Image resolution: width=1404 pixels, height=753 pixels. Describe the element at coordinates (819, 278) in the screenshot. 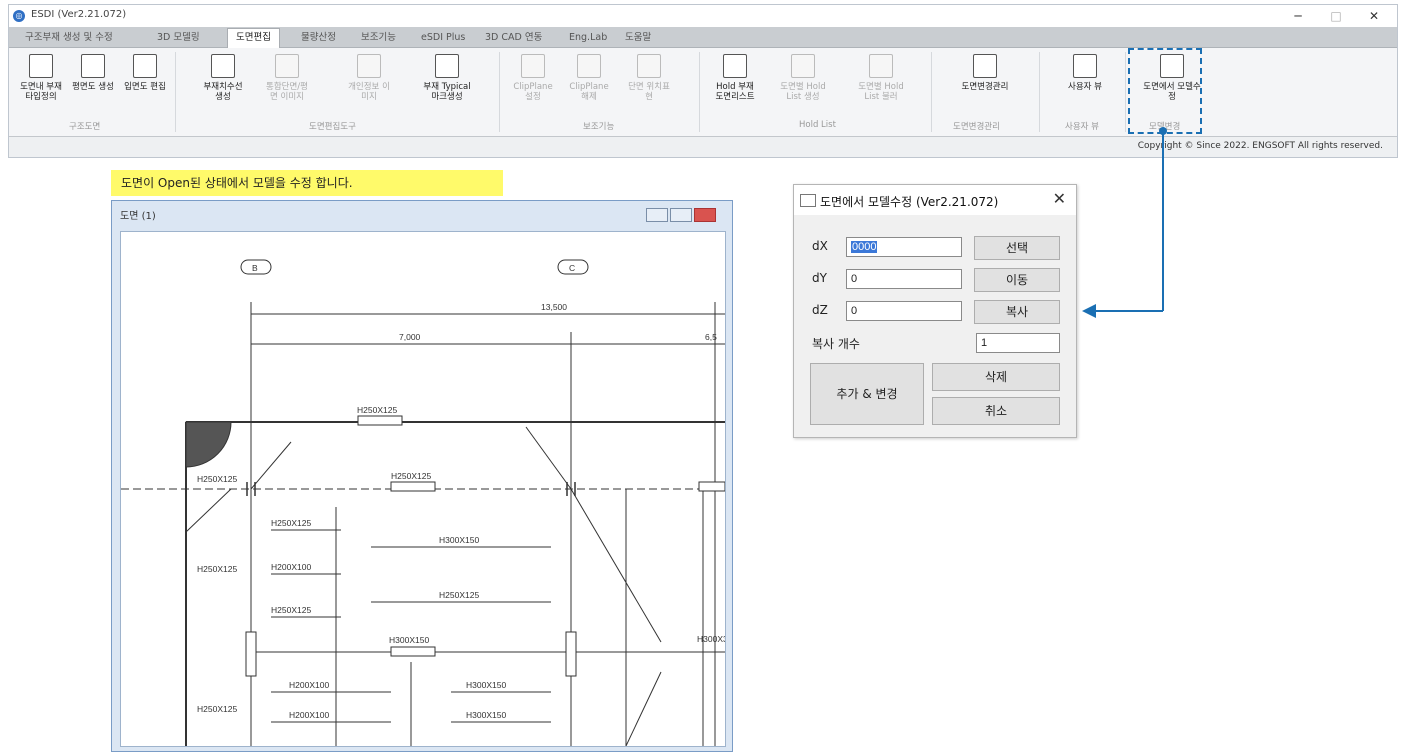

I see `dy-label: dY` at that location.